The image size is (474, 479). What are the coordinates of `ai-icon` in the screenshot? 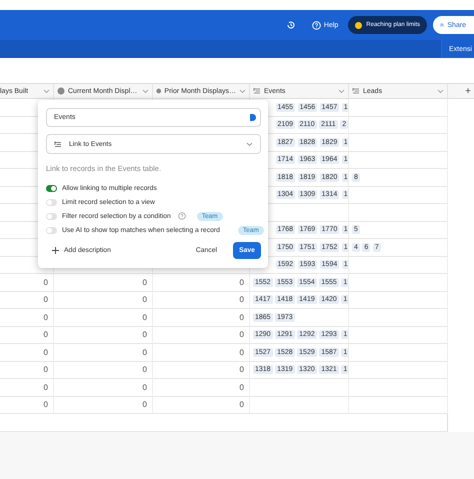 It's located at (252, 117).